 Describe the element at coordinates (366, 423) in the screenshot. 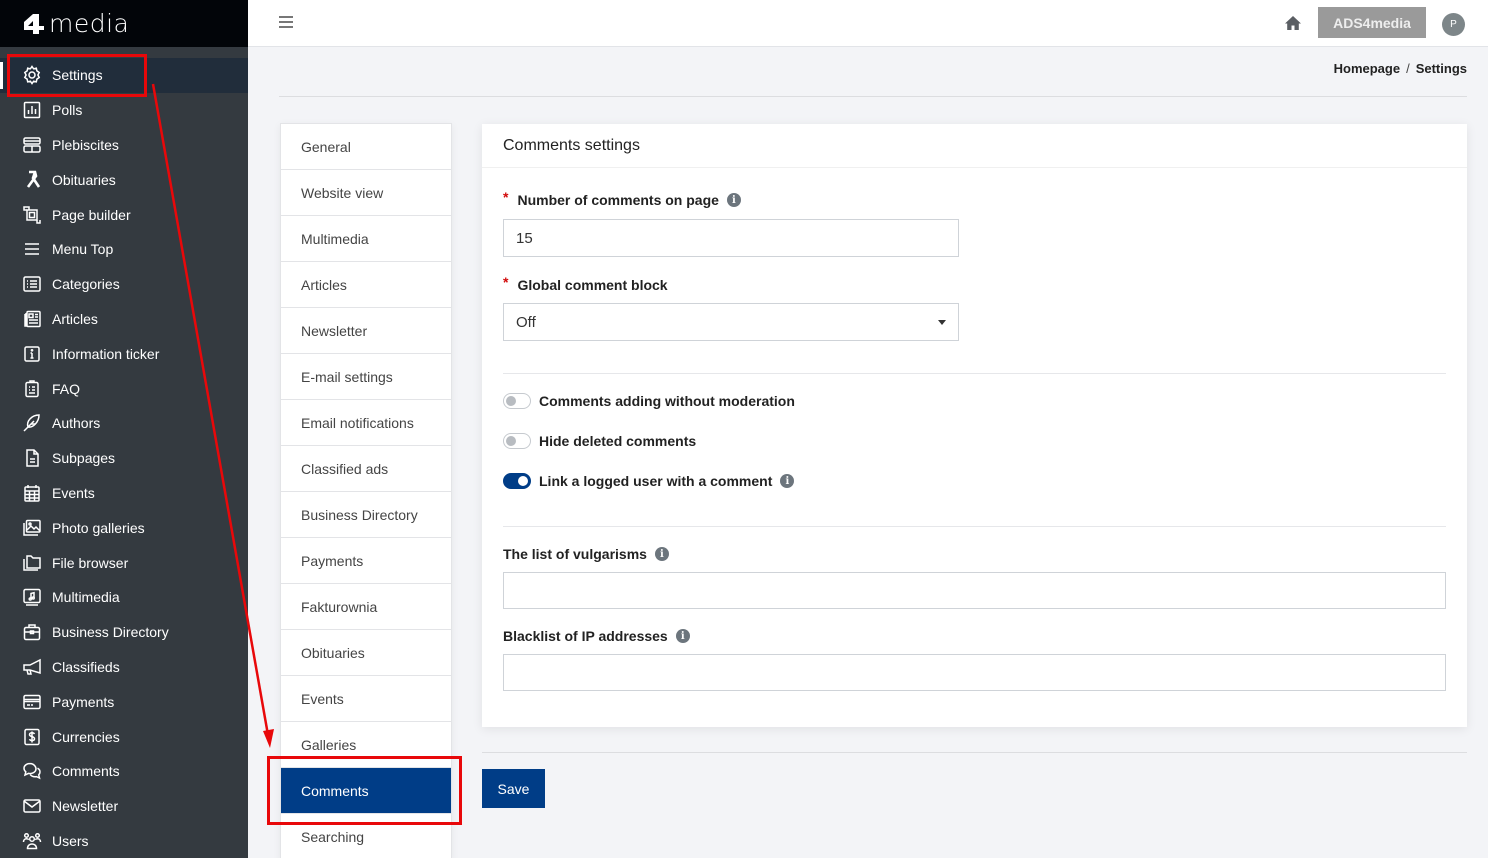

I see `tab-email-notifications: Email notifications` at that location.